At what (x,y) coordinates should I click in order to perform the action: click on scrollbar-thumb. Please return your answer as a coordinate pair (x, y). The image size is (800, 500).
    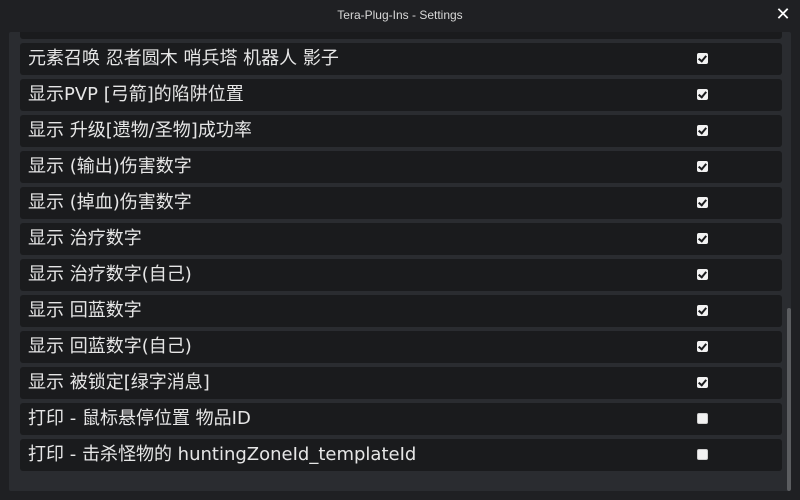
    Looking at the image, I should click on (789, 399).